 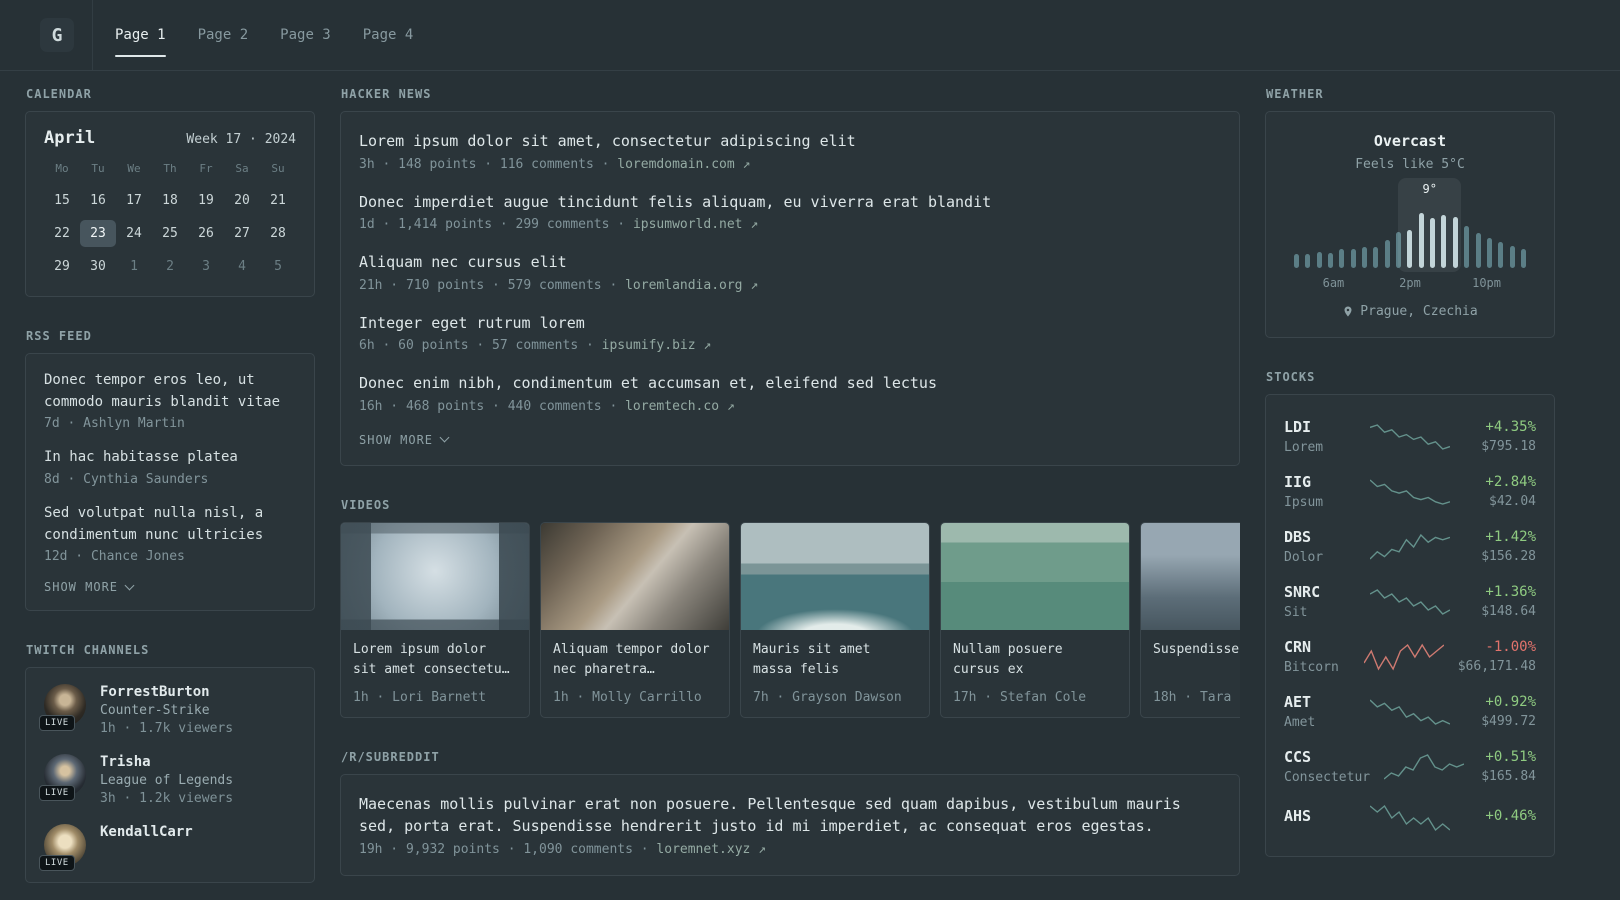 What do you see at coordinates (114, 557) in the screenshot?
I see `rss-item-meta: 12d · Chance Jones` at bounding box center [114, 557].